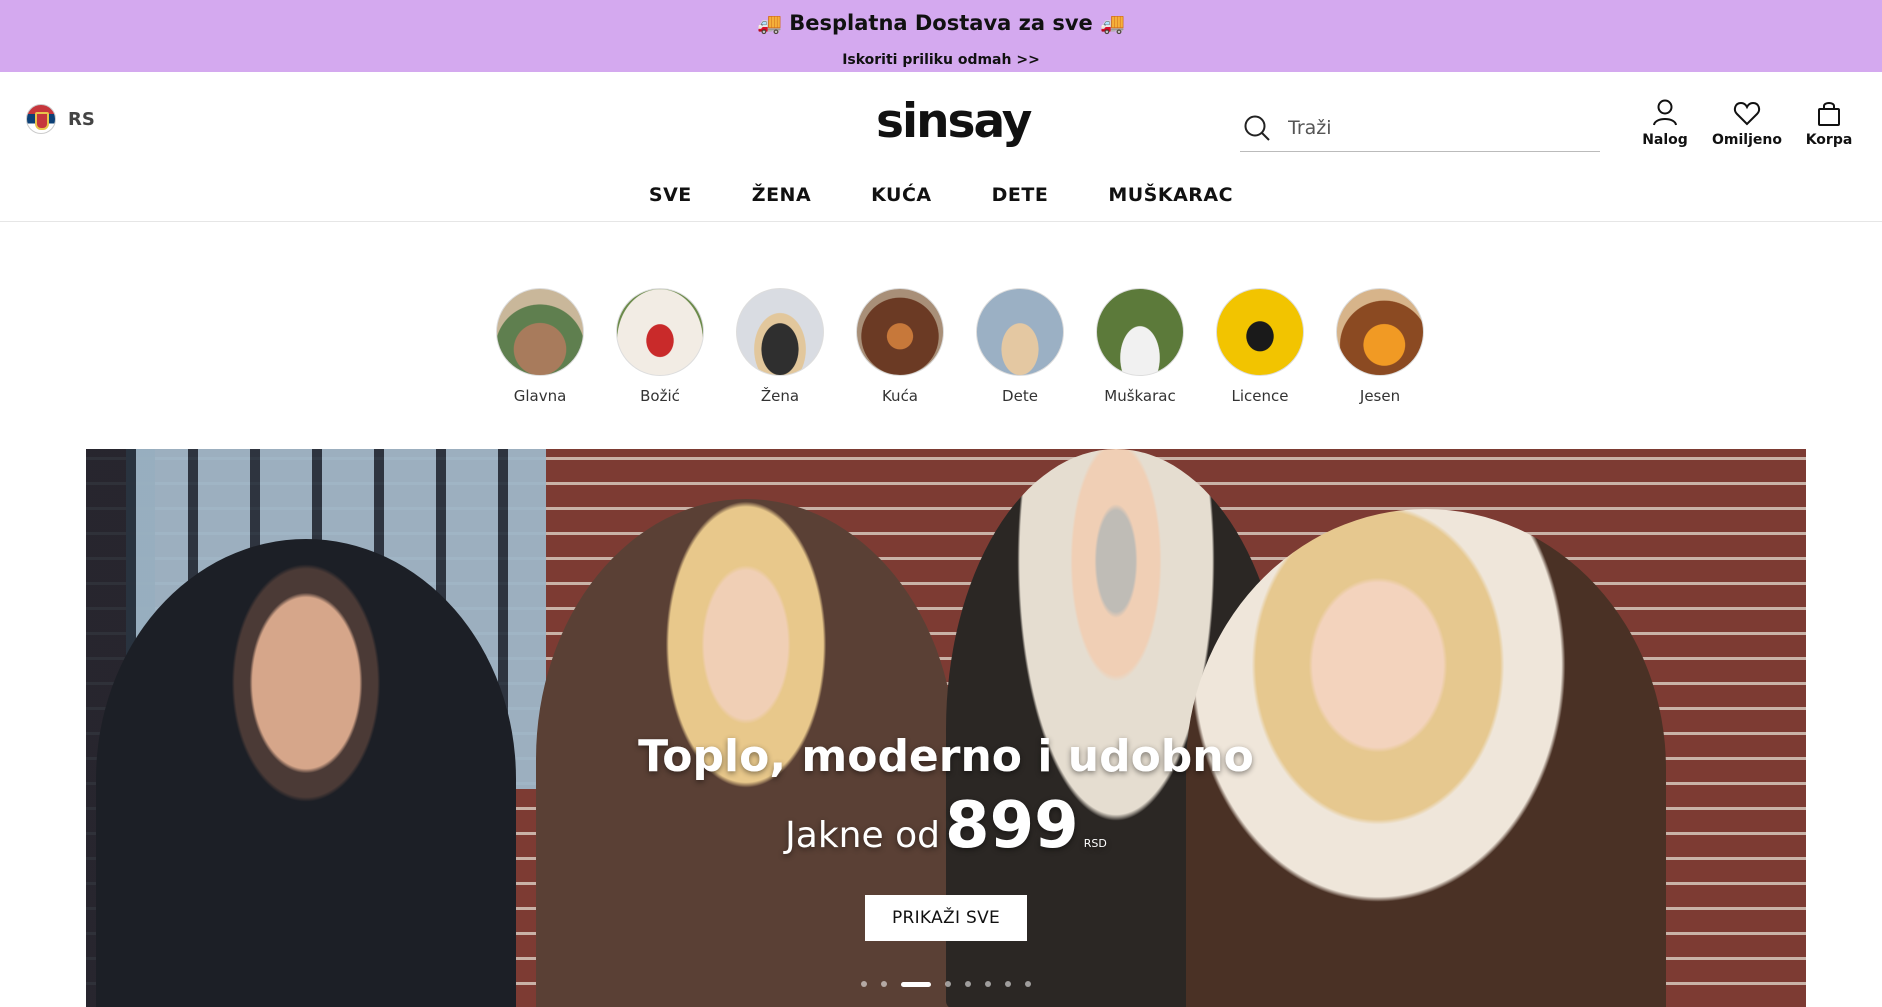 The width and height of the screenshot is (1882, 1007). I want to click on user-icon, so click(1665, 112).